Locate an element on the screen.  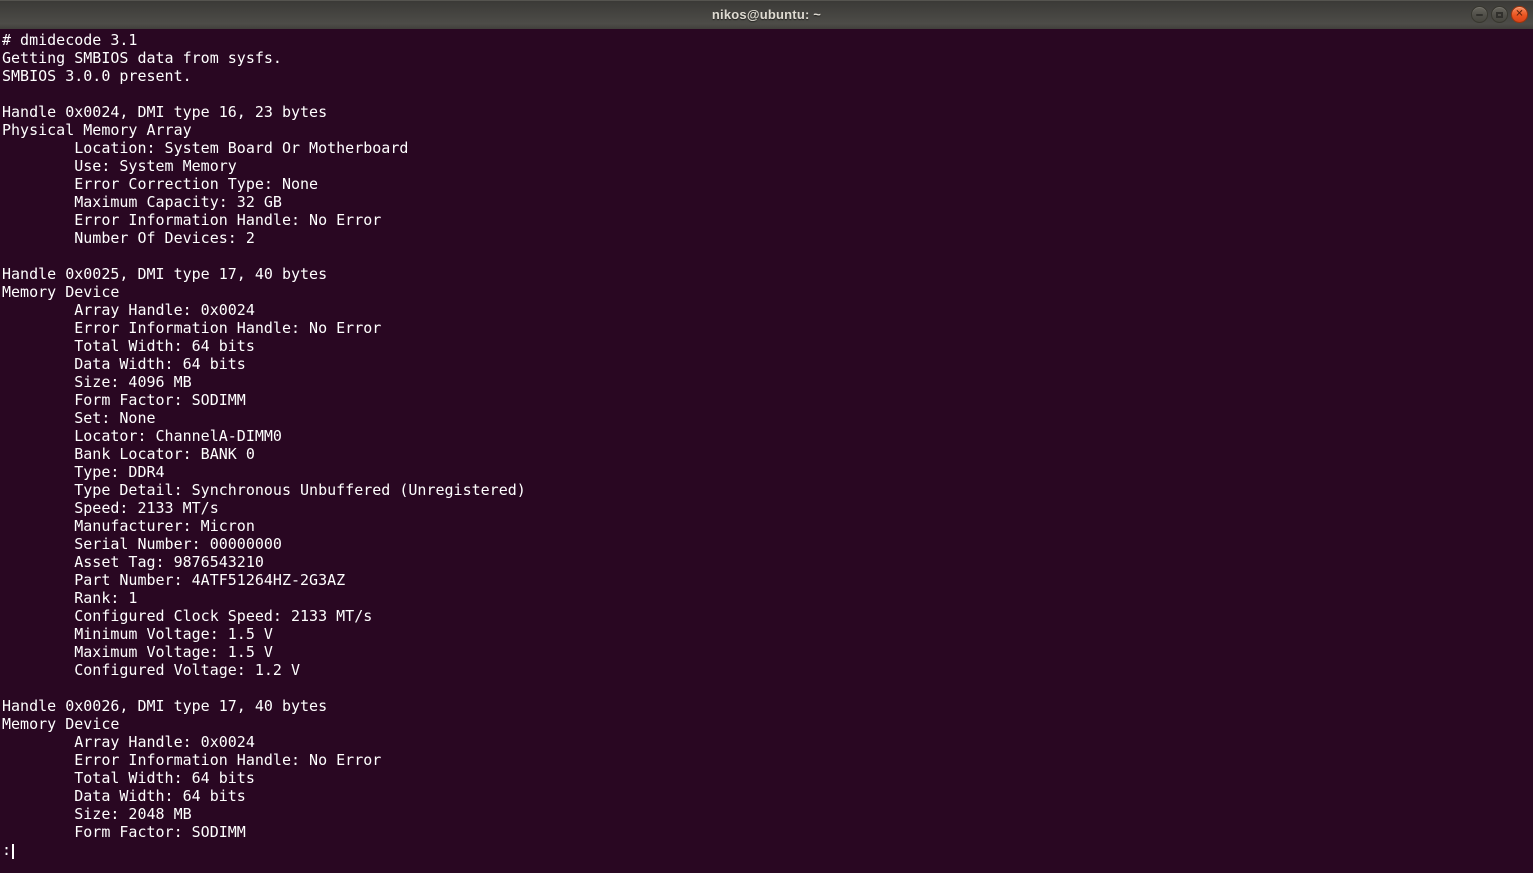
window-titlebar: nikos@ubuntu: ~ ✕ is located at coordinates (766, 14).